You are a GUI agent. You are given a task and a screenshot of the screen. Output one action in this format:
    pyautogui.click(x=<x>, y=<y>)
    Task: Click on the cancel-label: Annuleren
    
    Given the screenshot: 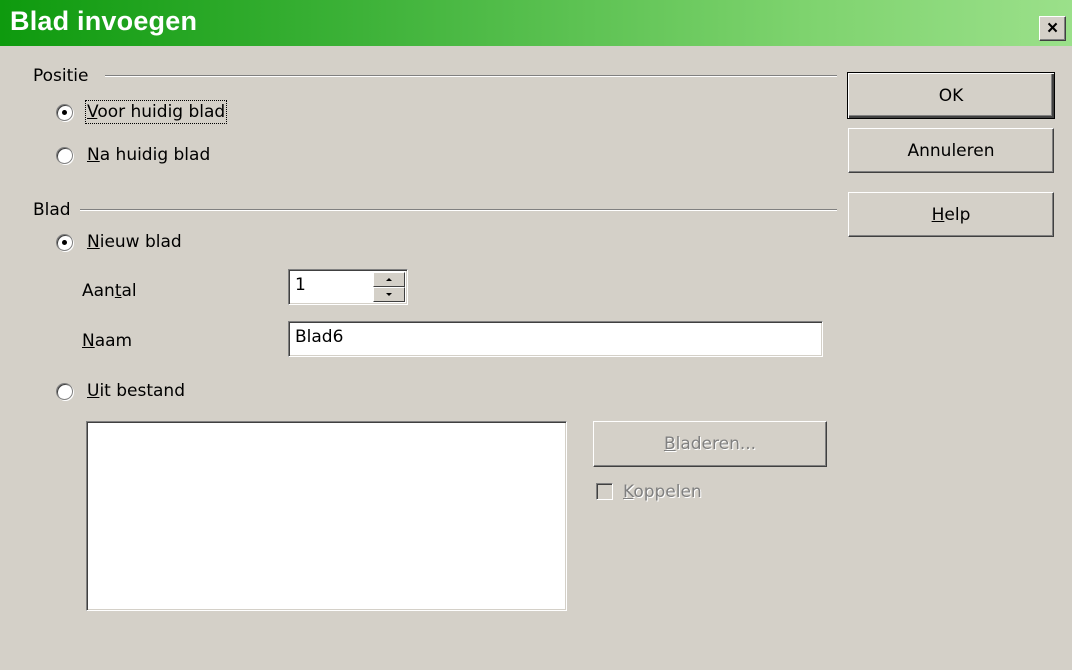 What is the action you would take?
    pyautogui.click(x=951, y=150)
    